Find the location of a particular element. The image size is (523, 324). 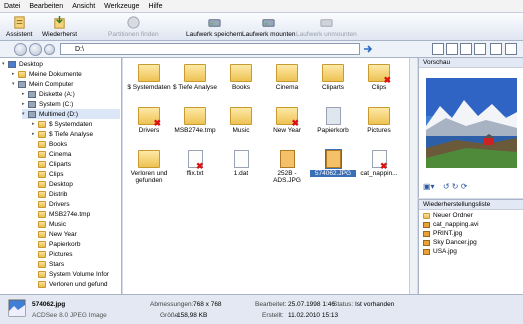

menu-werkzeuge: Werkzeuge is located at coordinates (121, 6).